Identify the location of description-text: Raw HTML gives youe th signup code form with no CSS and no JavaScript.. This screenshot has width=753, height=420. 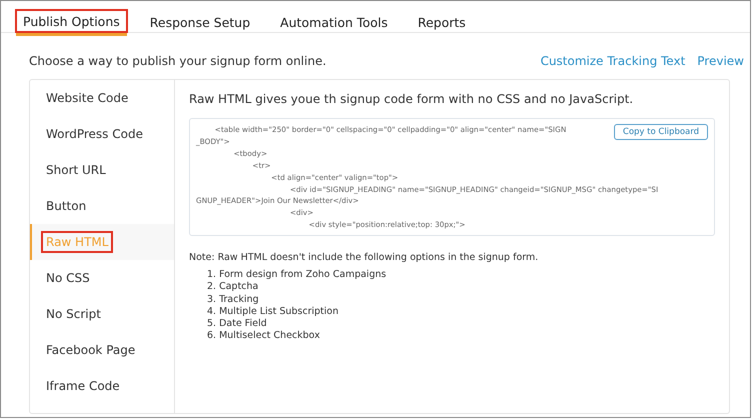
(411, 99).